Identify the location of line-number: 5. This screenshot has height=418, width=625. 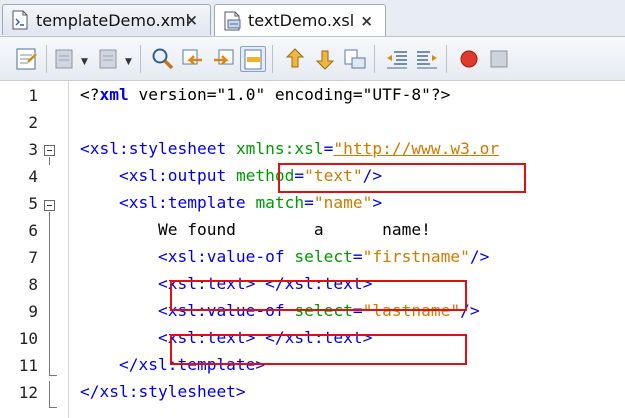
(33, 203).